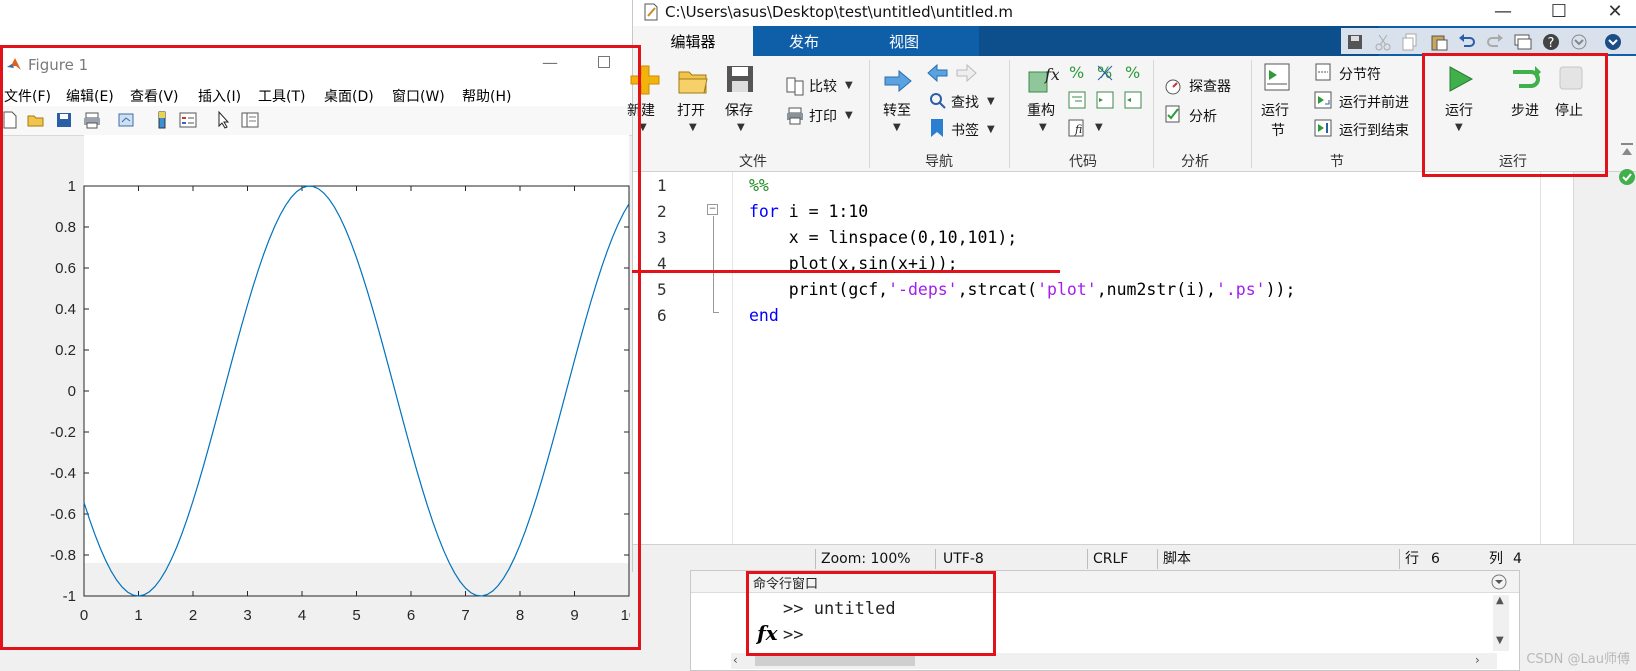  Describe the element at coordinates (1042, 78) in the screenshot. I see `refactor-icon: fx` at that location.